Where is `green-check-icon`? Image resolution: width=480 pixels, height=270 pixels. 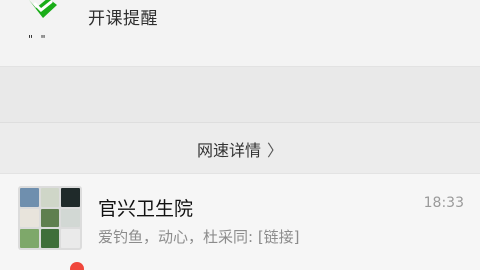 green-check-icon is located at coordinates (43, 9).